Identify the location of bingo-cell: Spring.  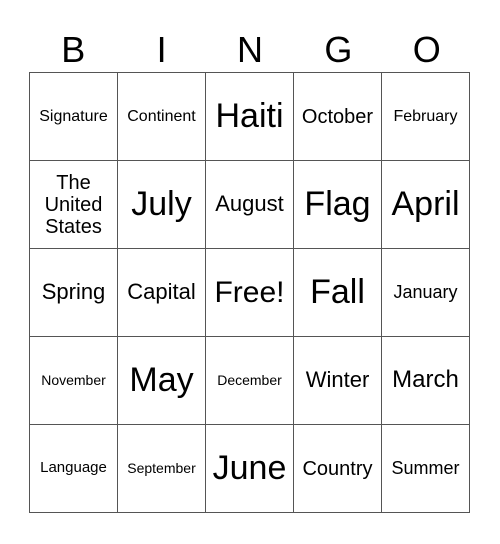
(73, 292).